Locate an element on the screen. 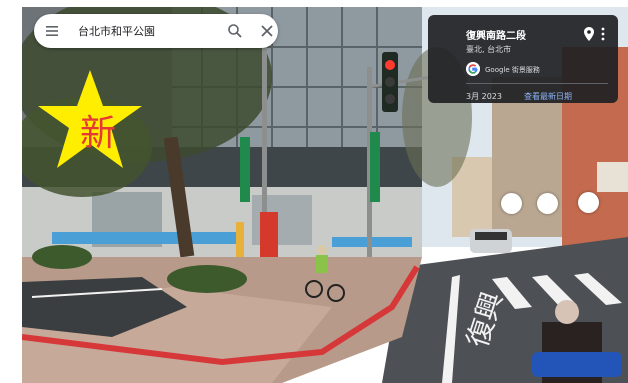 This screenshot has height=383, width=628. nav-arrow-side is located at coordinates (588, 202).